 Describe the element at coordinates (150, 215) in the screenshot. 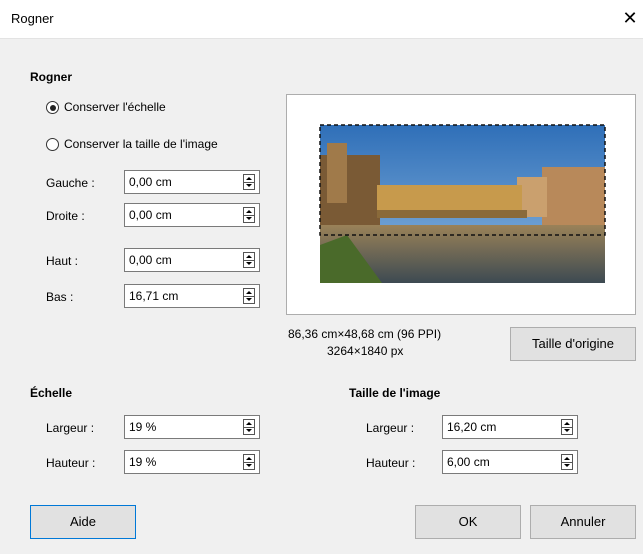

I see `right-value: 0,00 cm` at that location.